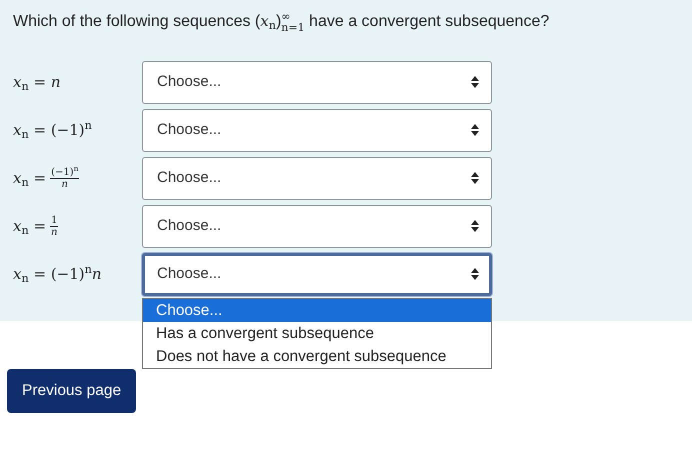  I want to click on dropdown-option: Does not have a convergent subsequence, so click(317, 356).